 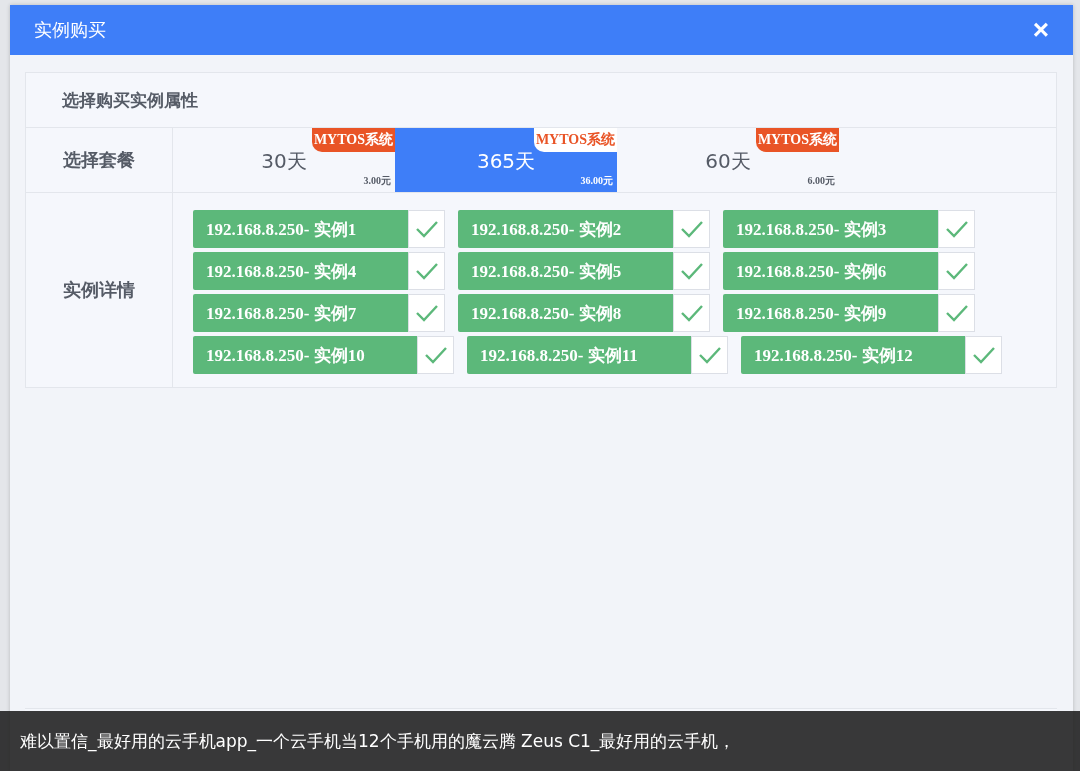 I want to click on instance-tag: 192.168.8.250- 实例1, so click(x=300, y=229).